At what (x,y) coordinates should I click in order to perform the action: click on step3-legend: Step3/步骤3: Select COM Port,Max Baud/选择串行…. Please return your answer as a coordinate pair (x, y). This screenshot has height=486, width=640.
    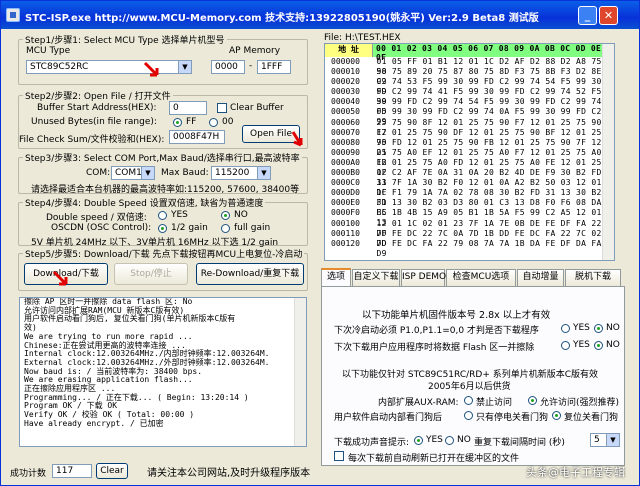
    Looking at the image, I should click on (162, 159).